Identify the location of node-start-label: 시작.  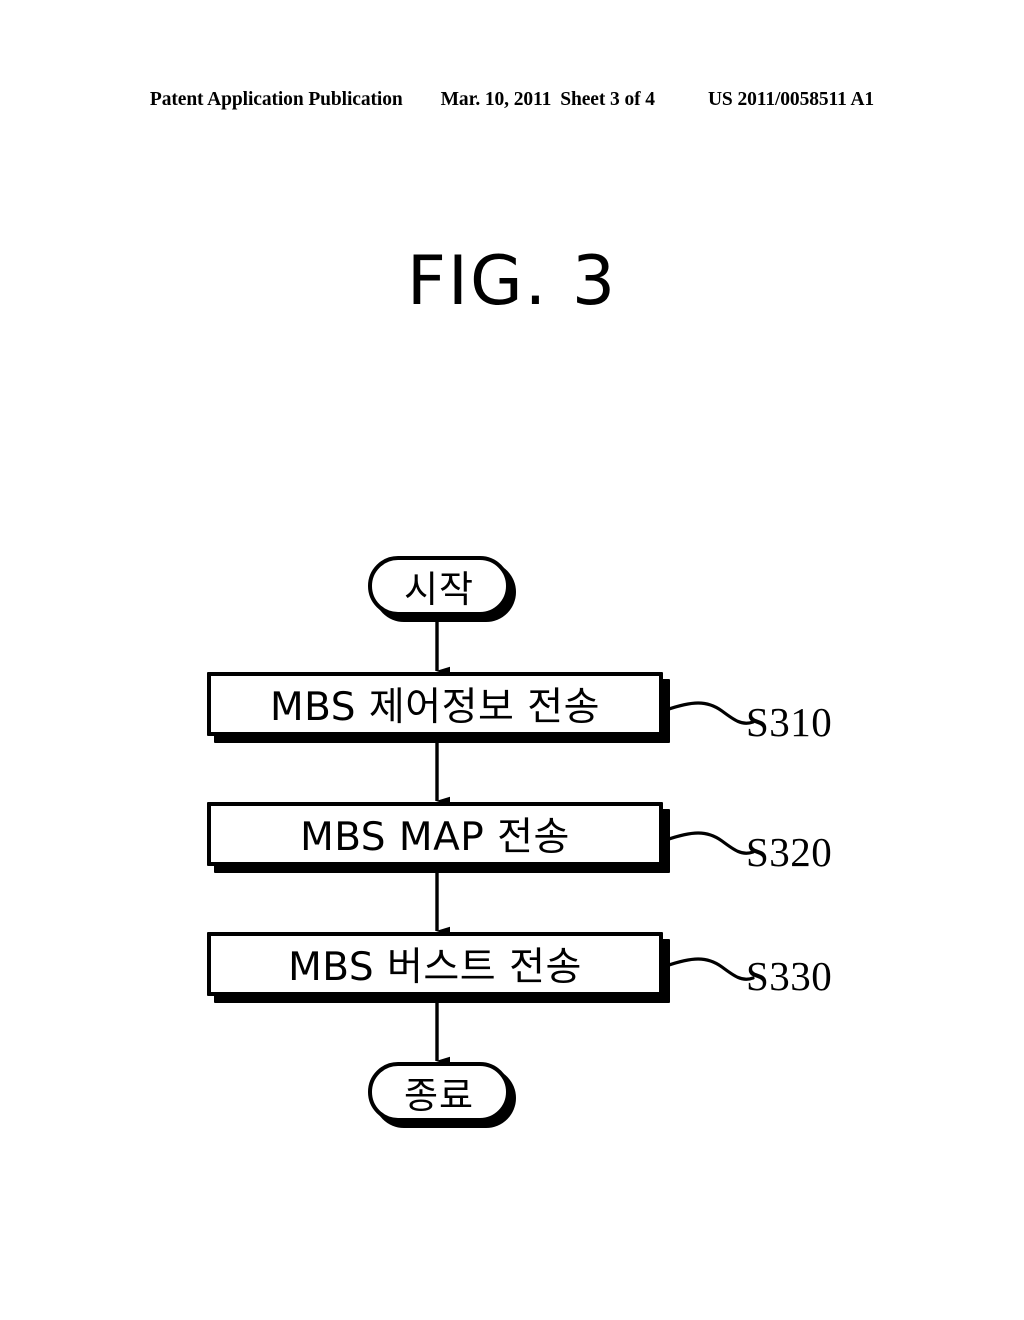
(439, 589).